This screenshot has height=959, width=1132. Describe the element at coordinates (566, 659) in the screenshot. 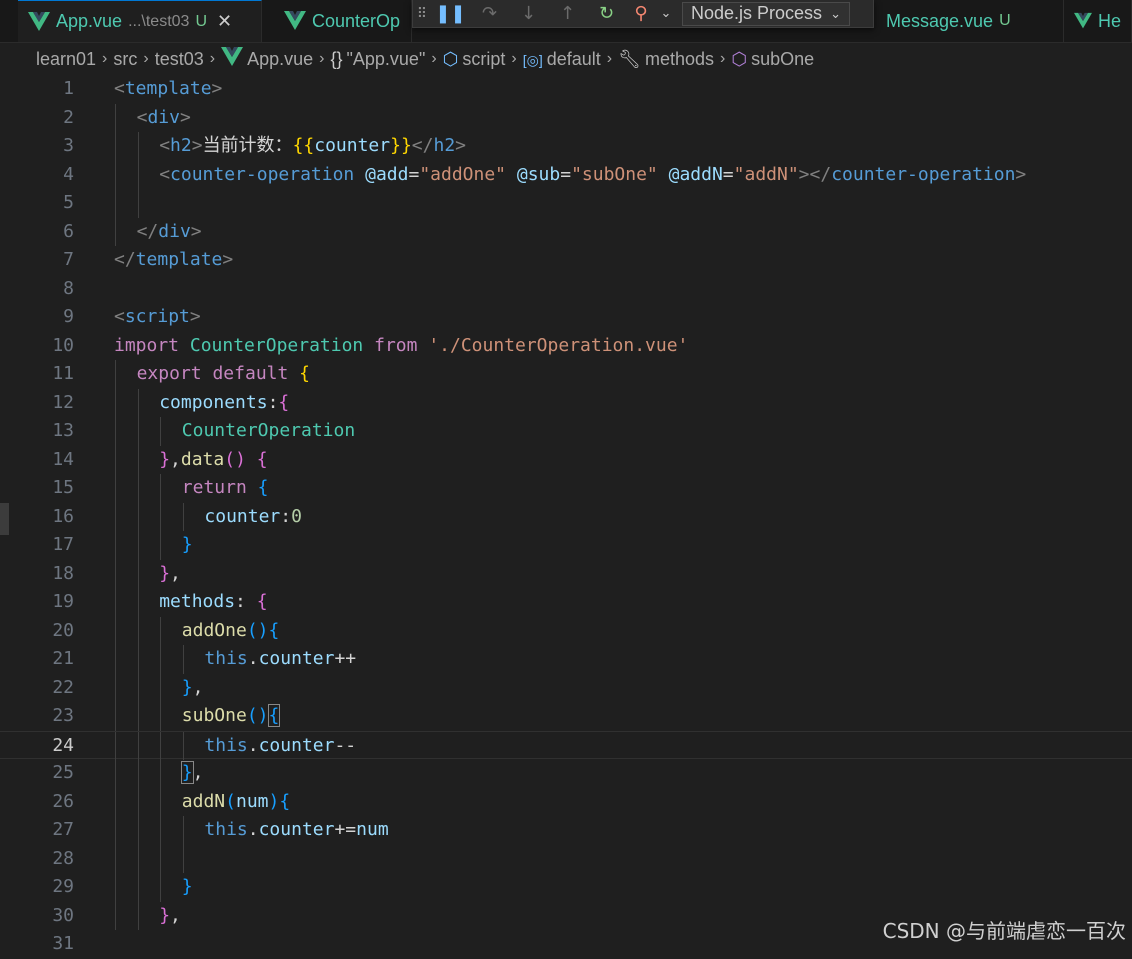

I see `code-line: 21 this.counter++` at that location.